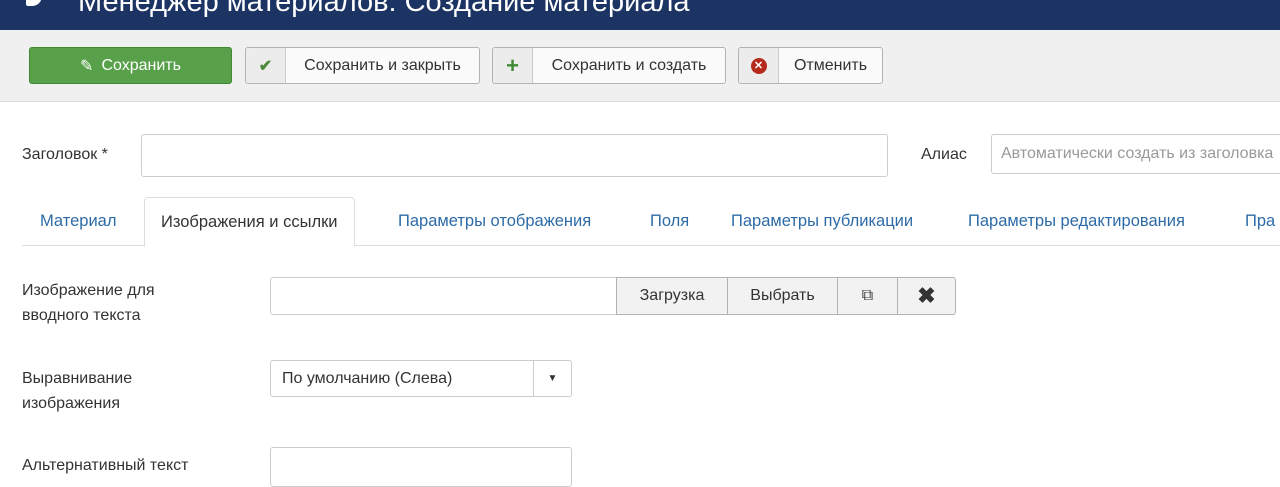  I want to click on tab-fields: Поля, so click(669, 221).